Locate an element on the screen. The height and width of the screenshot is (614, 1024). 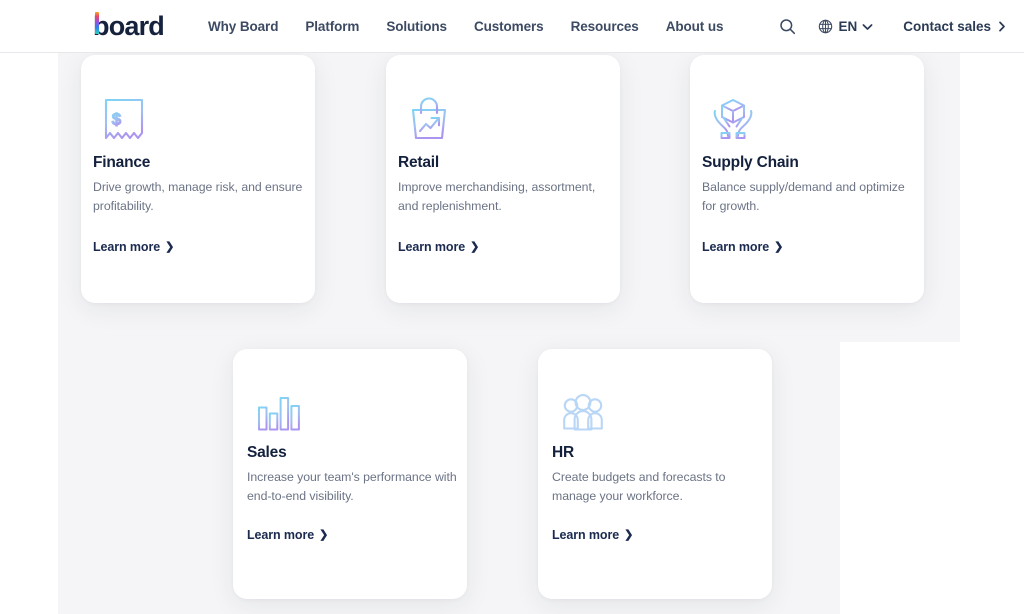
nav-item-solutions: Solutions is located at coordinates (416, 26).